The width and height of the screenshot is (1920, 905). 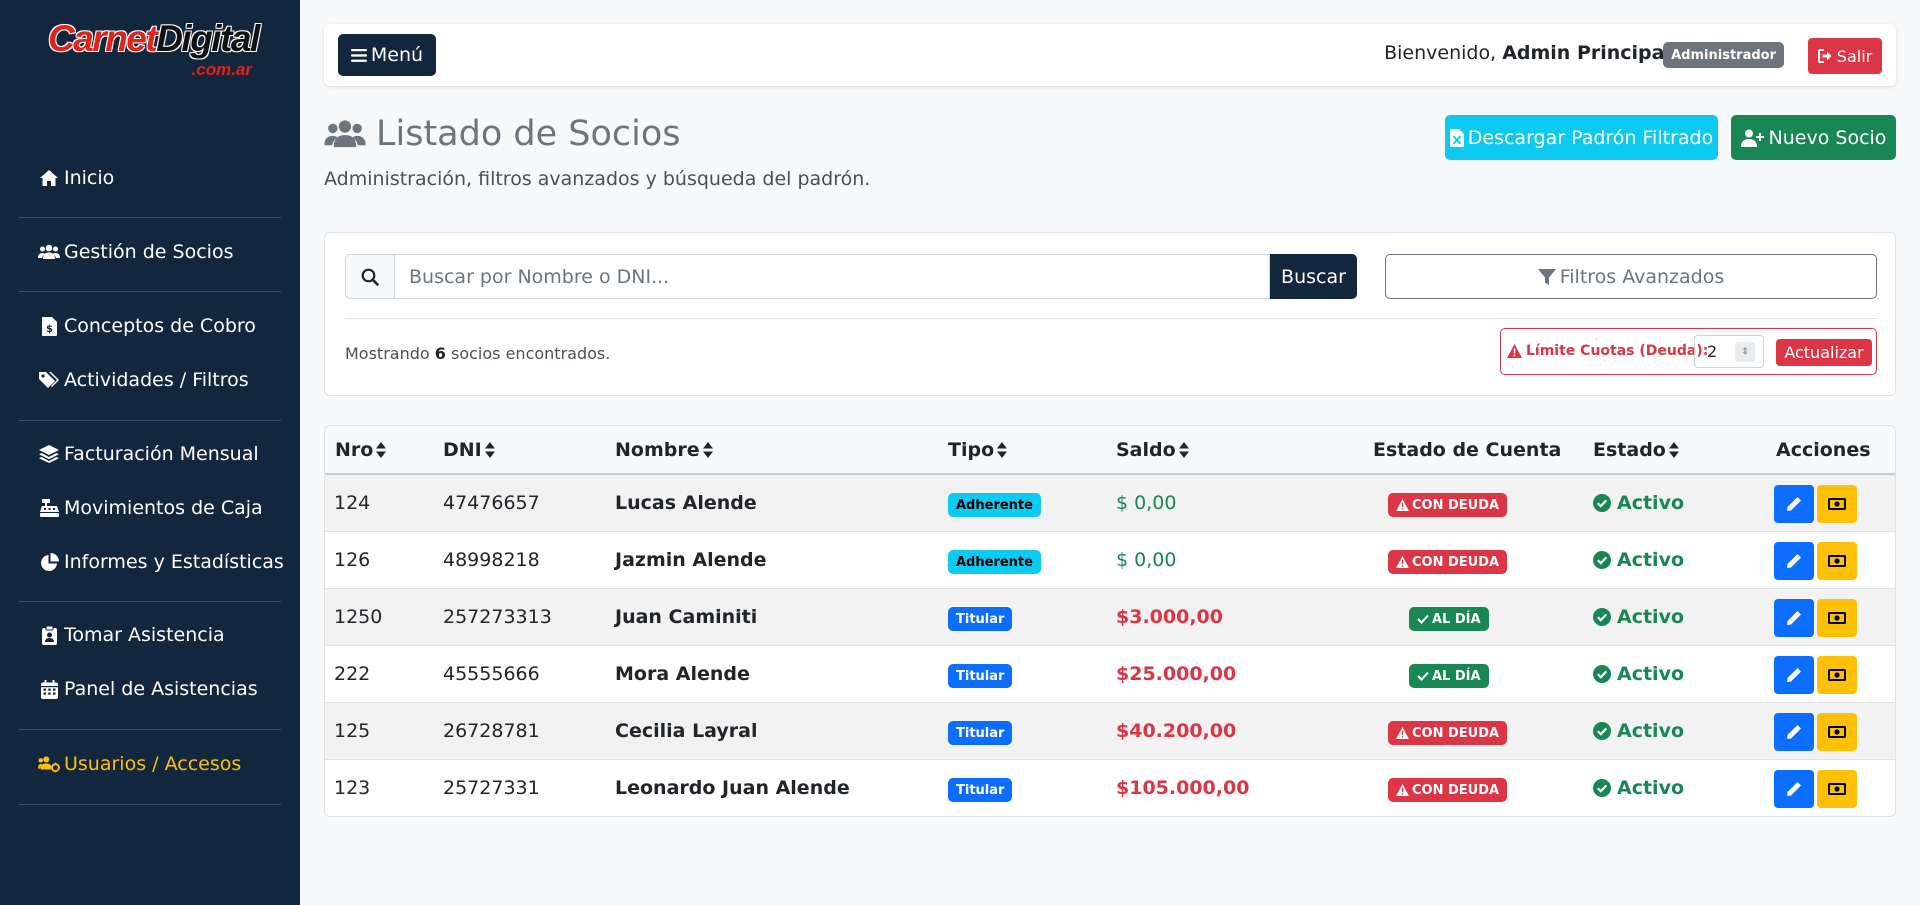 I want to click on search-button: Buscar, so click(x=1313, y=276).